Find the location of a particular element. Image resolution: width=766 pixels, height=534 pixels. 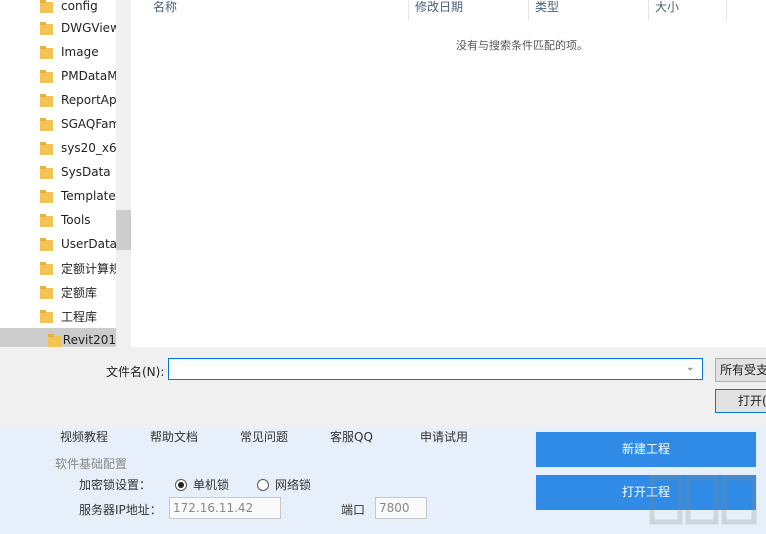

nav-support-qq: 客服QQ is located at coordinates (351, 436).